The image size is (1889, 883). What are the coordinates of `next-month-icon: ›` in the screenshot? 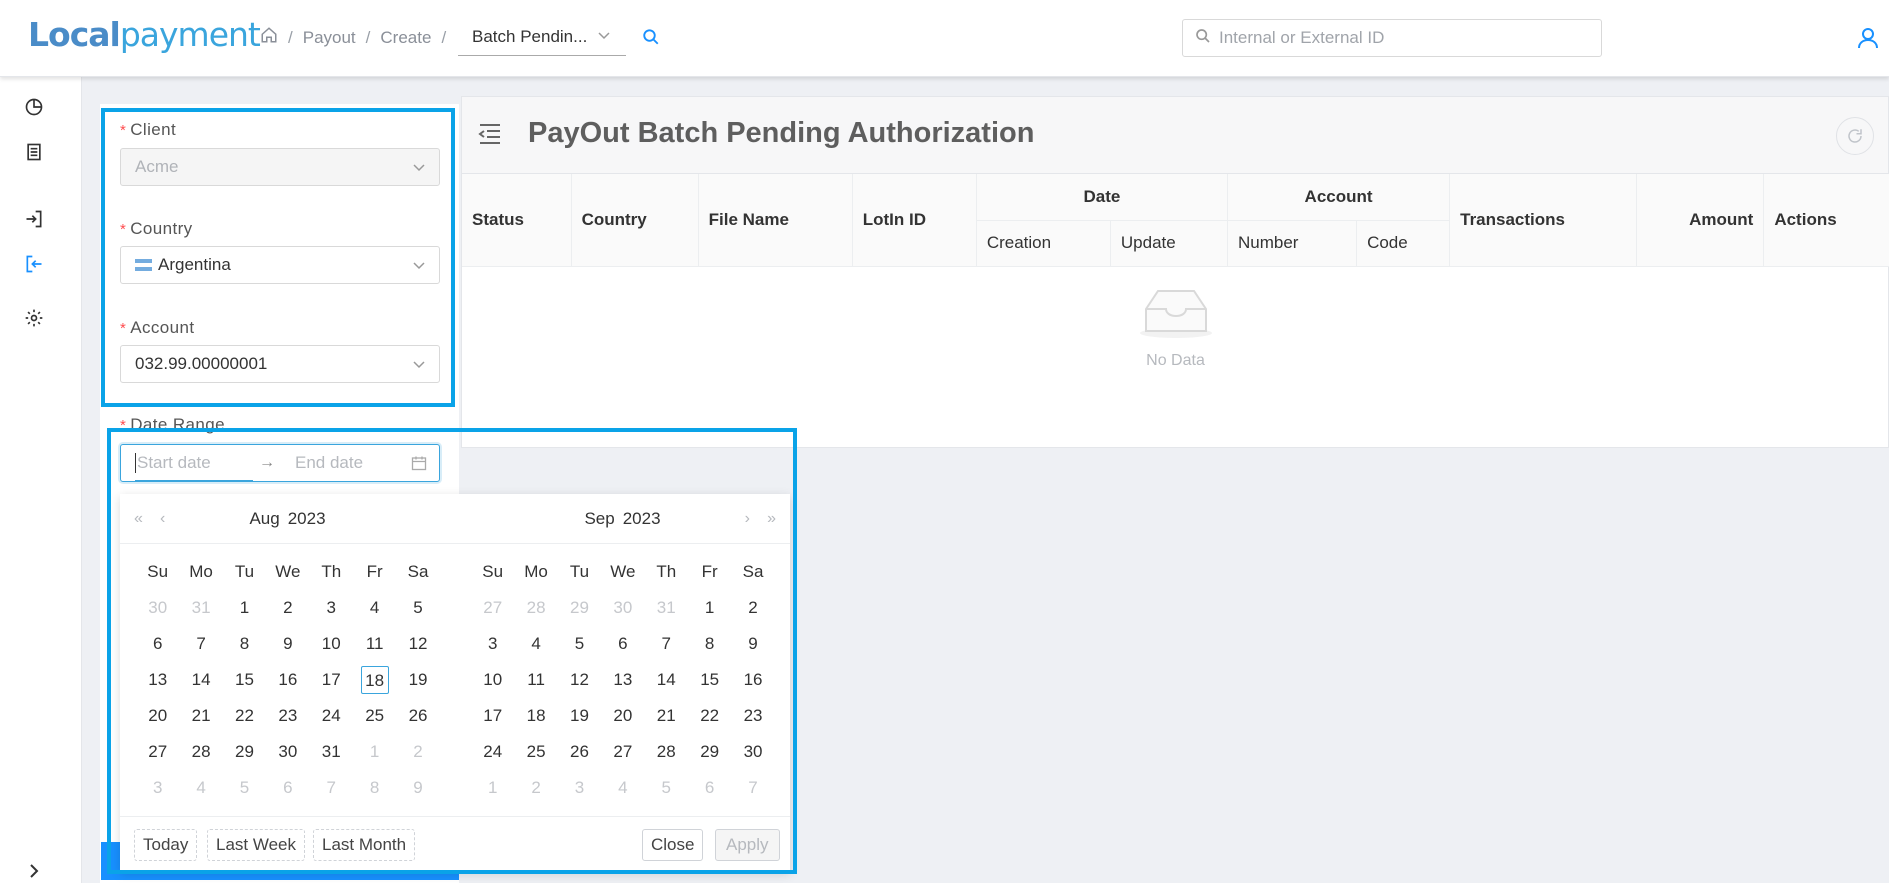 It's located at (747, 519).